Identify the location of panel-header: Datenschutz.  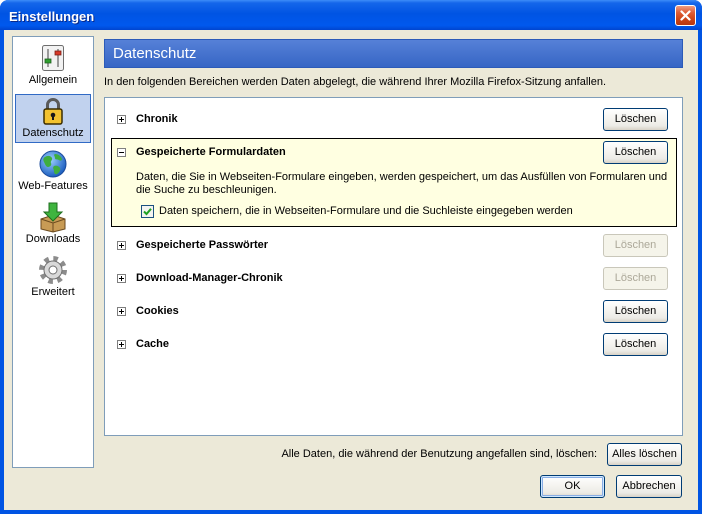
(393, 53).